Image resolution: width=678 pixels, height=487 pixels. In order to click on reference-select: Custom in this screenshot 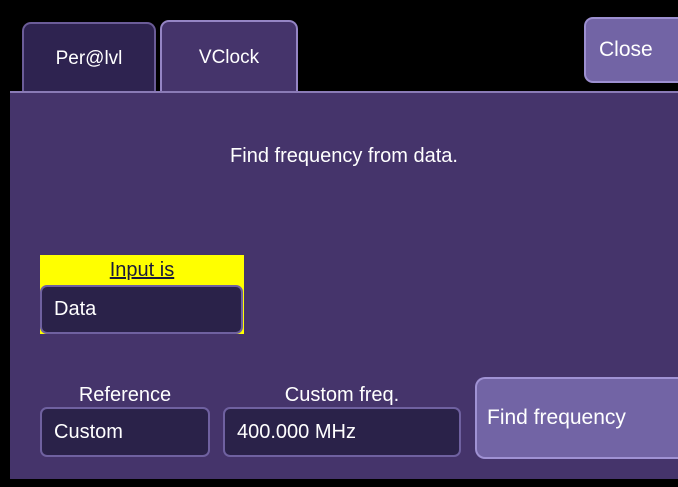, I will do `click(125, 432)`.